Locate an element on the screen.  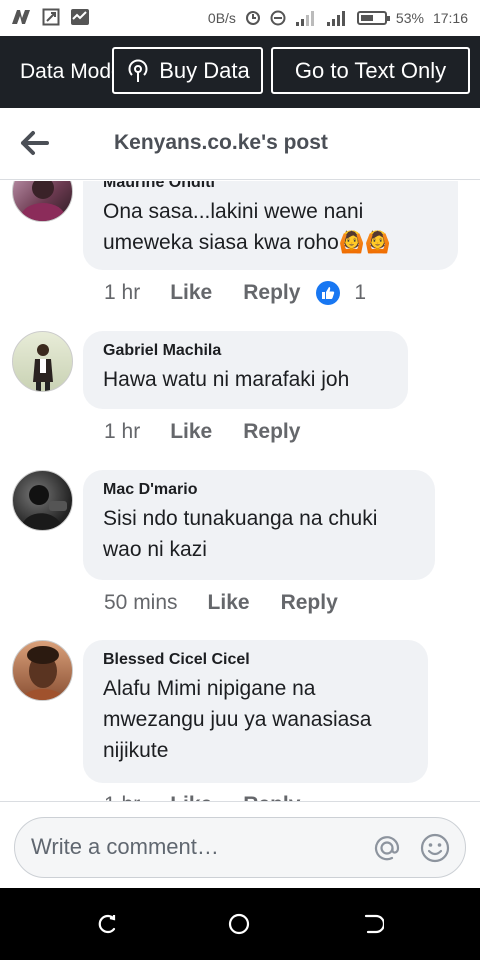
comment-author: Mac D'mario is located at coordinates (259, 490).